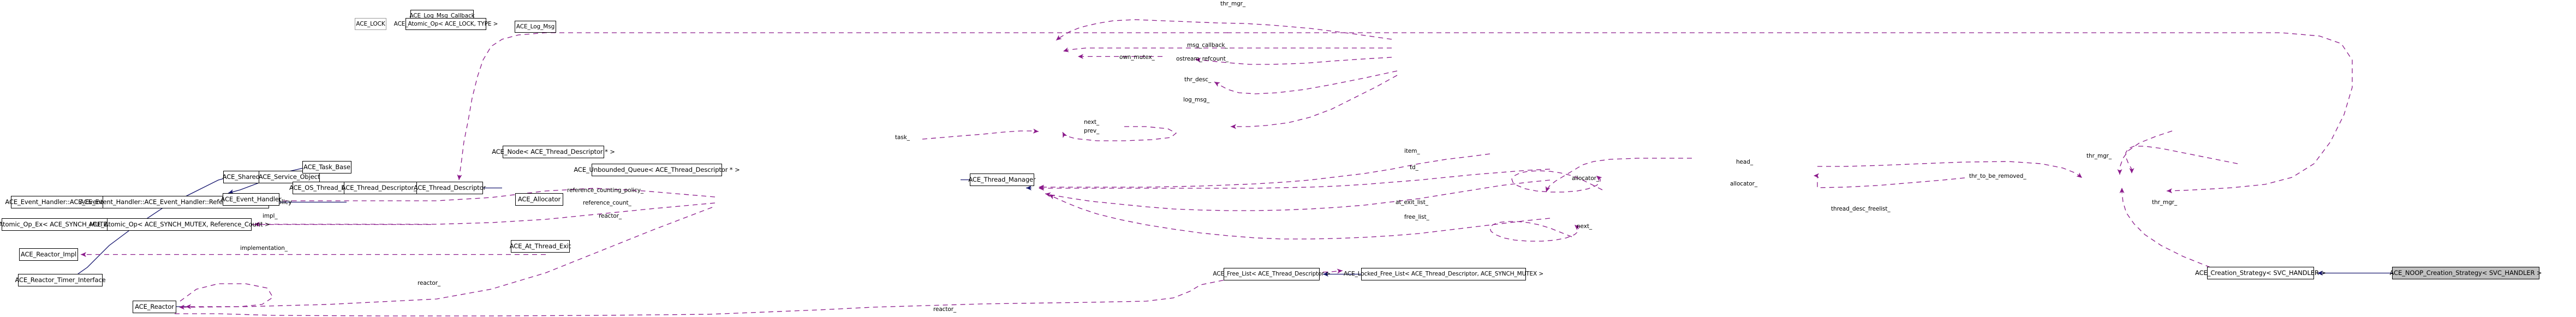 This screenshot has width=2576, height=317. What do you see at coordinates (2099, 156) in the screenshot?
I see `edge-label-thr-mgr-mid: thr_mgr_` at bounding box center [2099, 156].